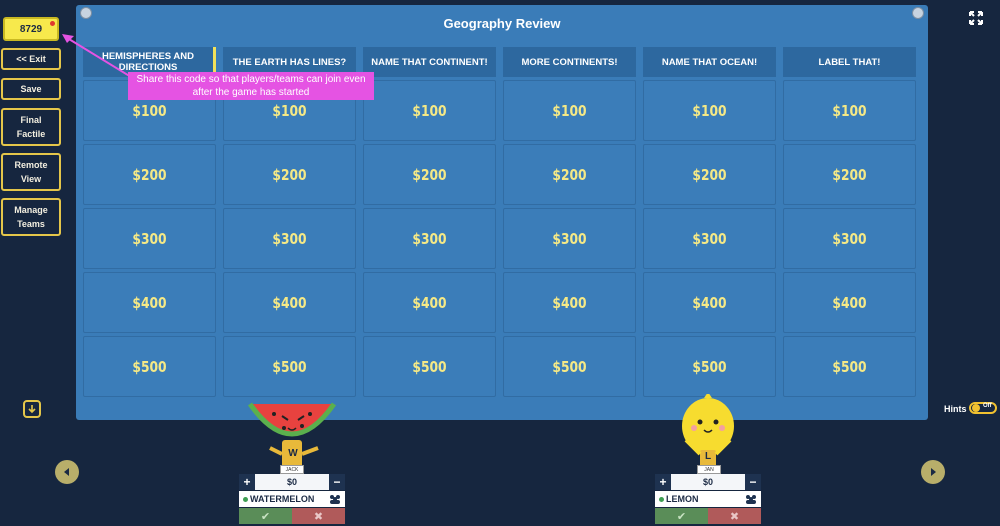 Image resolution: width=1000 pixels, height=526 pixels. What do you see at coordinates (976, 18) in the screenshot?
I see `fullscreen-icon` at bounding box center [976, 18].